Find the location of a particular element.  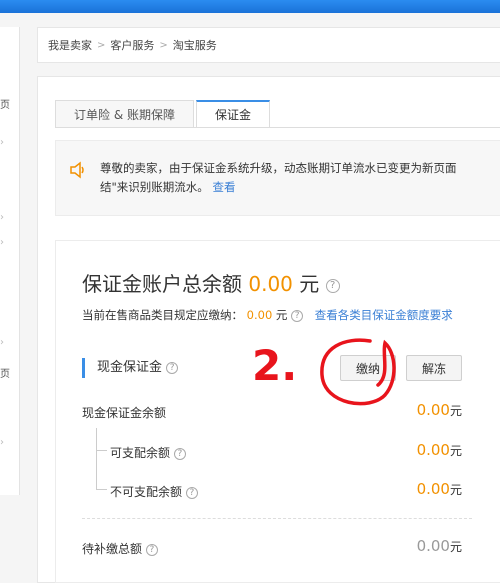

required-amount-label: 当前在售商品类目规定应缴纳： is located at coordinates (162, 315).